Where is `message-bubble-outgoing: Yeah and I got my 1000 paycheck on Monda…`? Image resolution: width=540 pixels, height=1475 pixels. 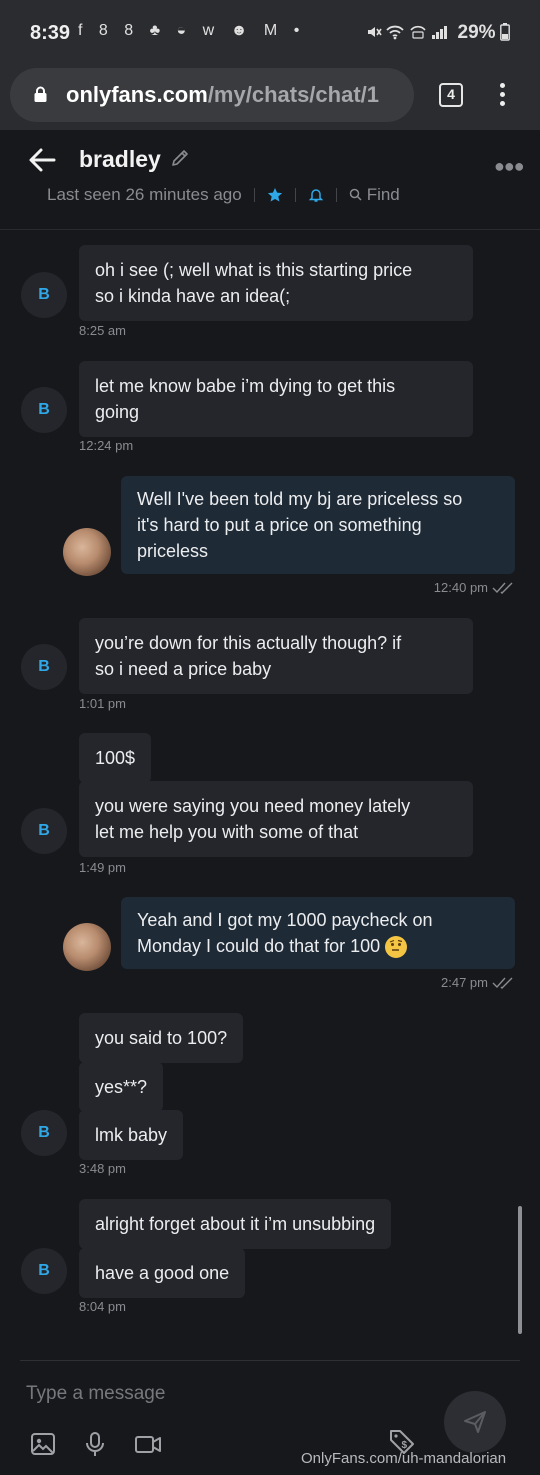
message-bubble-outgoing: Yeah and I got my 1000 paycheck on Monda… is located at coordinates (318, 933).